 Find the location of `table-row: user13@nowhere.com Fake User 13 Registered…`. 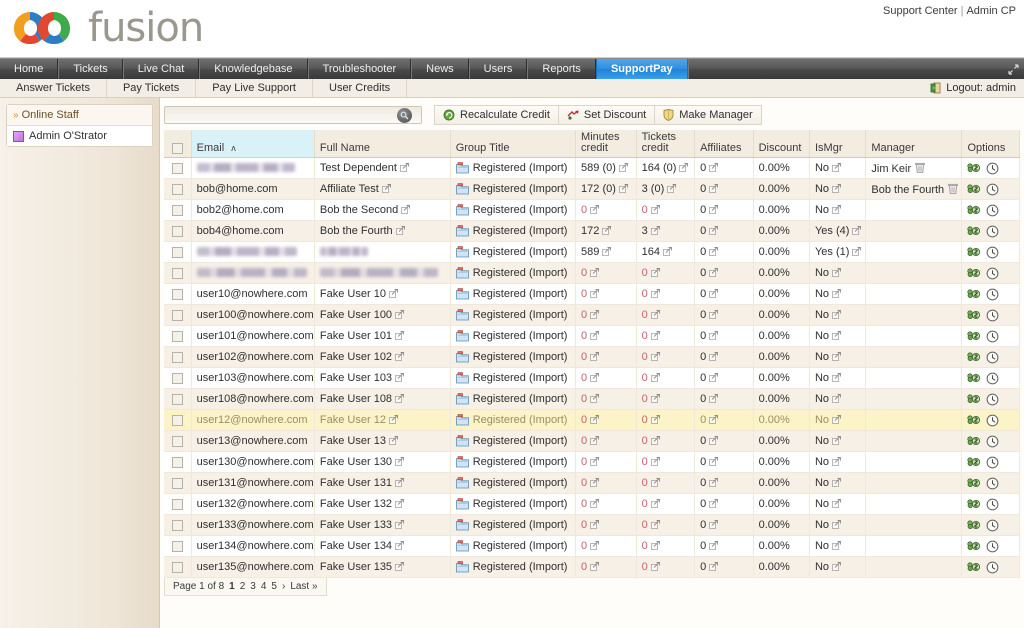

table-row: user13@nowhere.com Fake User 13 Registered… is located at coordinates (592, 441).